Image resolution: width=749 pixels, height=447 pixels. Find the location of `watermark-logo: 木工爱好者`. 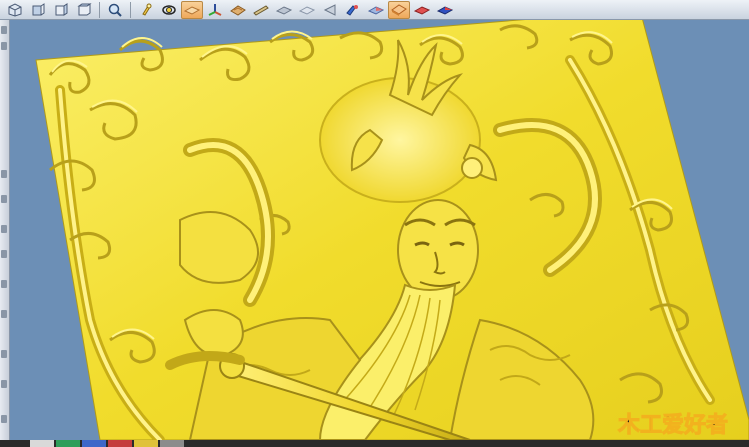

watermark-logo: 木工爱好者 is located at coordinates (679, 423).